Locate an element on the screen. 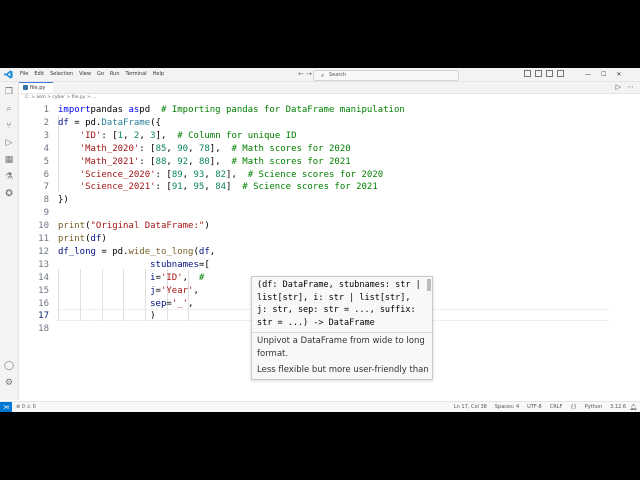 Image resolution: width=640 pixels, height=480 pixels. remote-icon: ⋊ is located at coordinates (6, 407).